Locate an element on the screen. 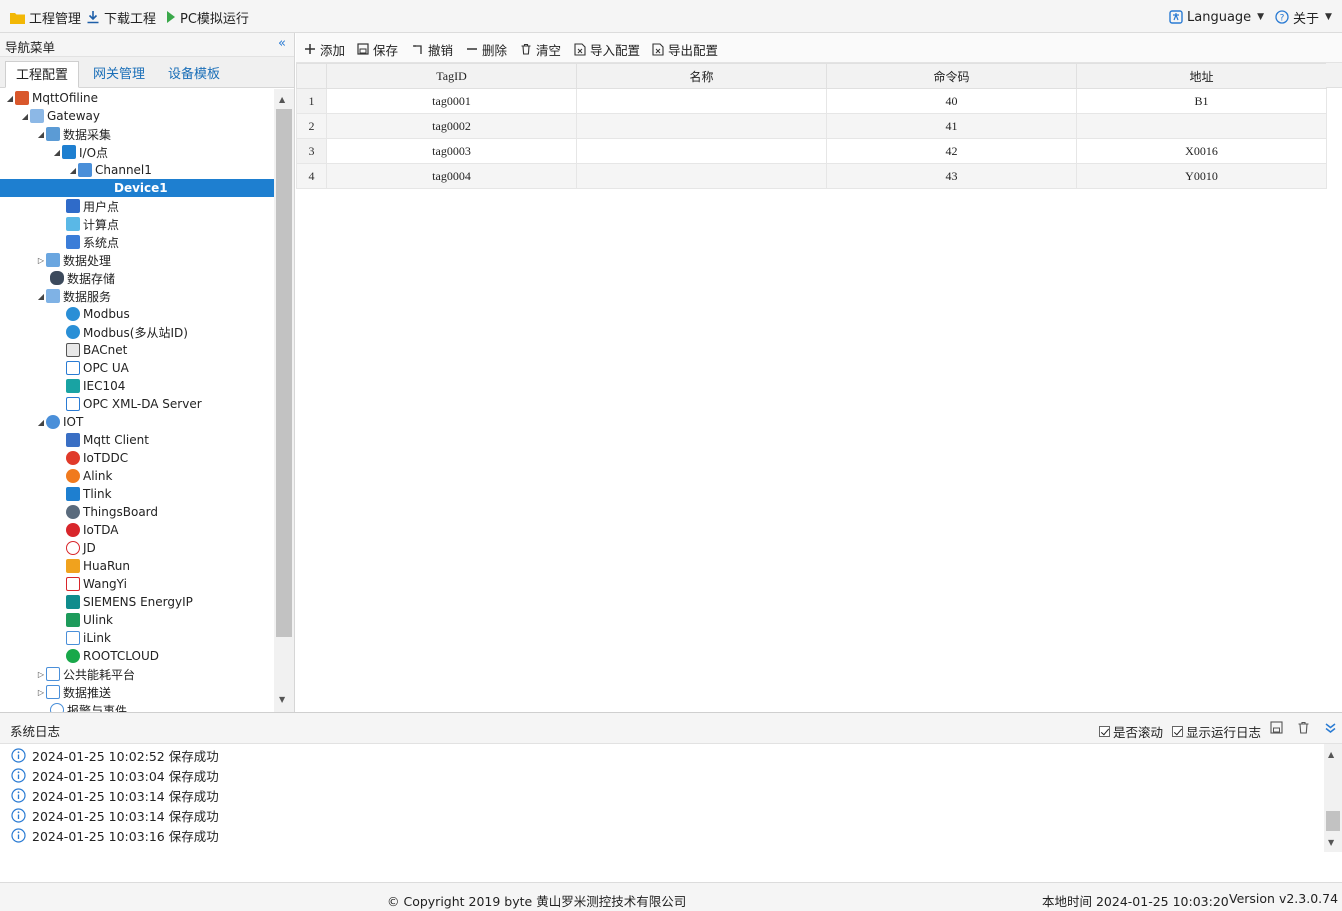 Image resolution: width=1342 pixels, height=911 pixels. tab-device-template: 设备模板 is located at coordinates (194, 74).